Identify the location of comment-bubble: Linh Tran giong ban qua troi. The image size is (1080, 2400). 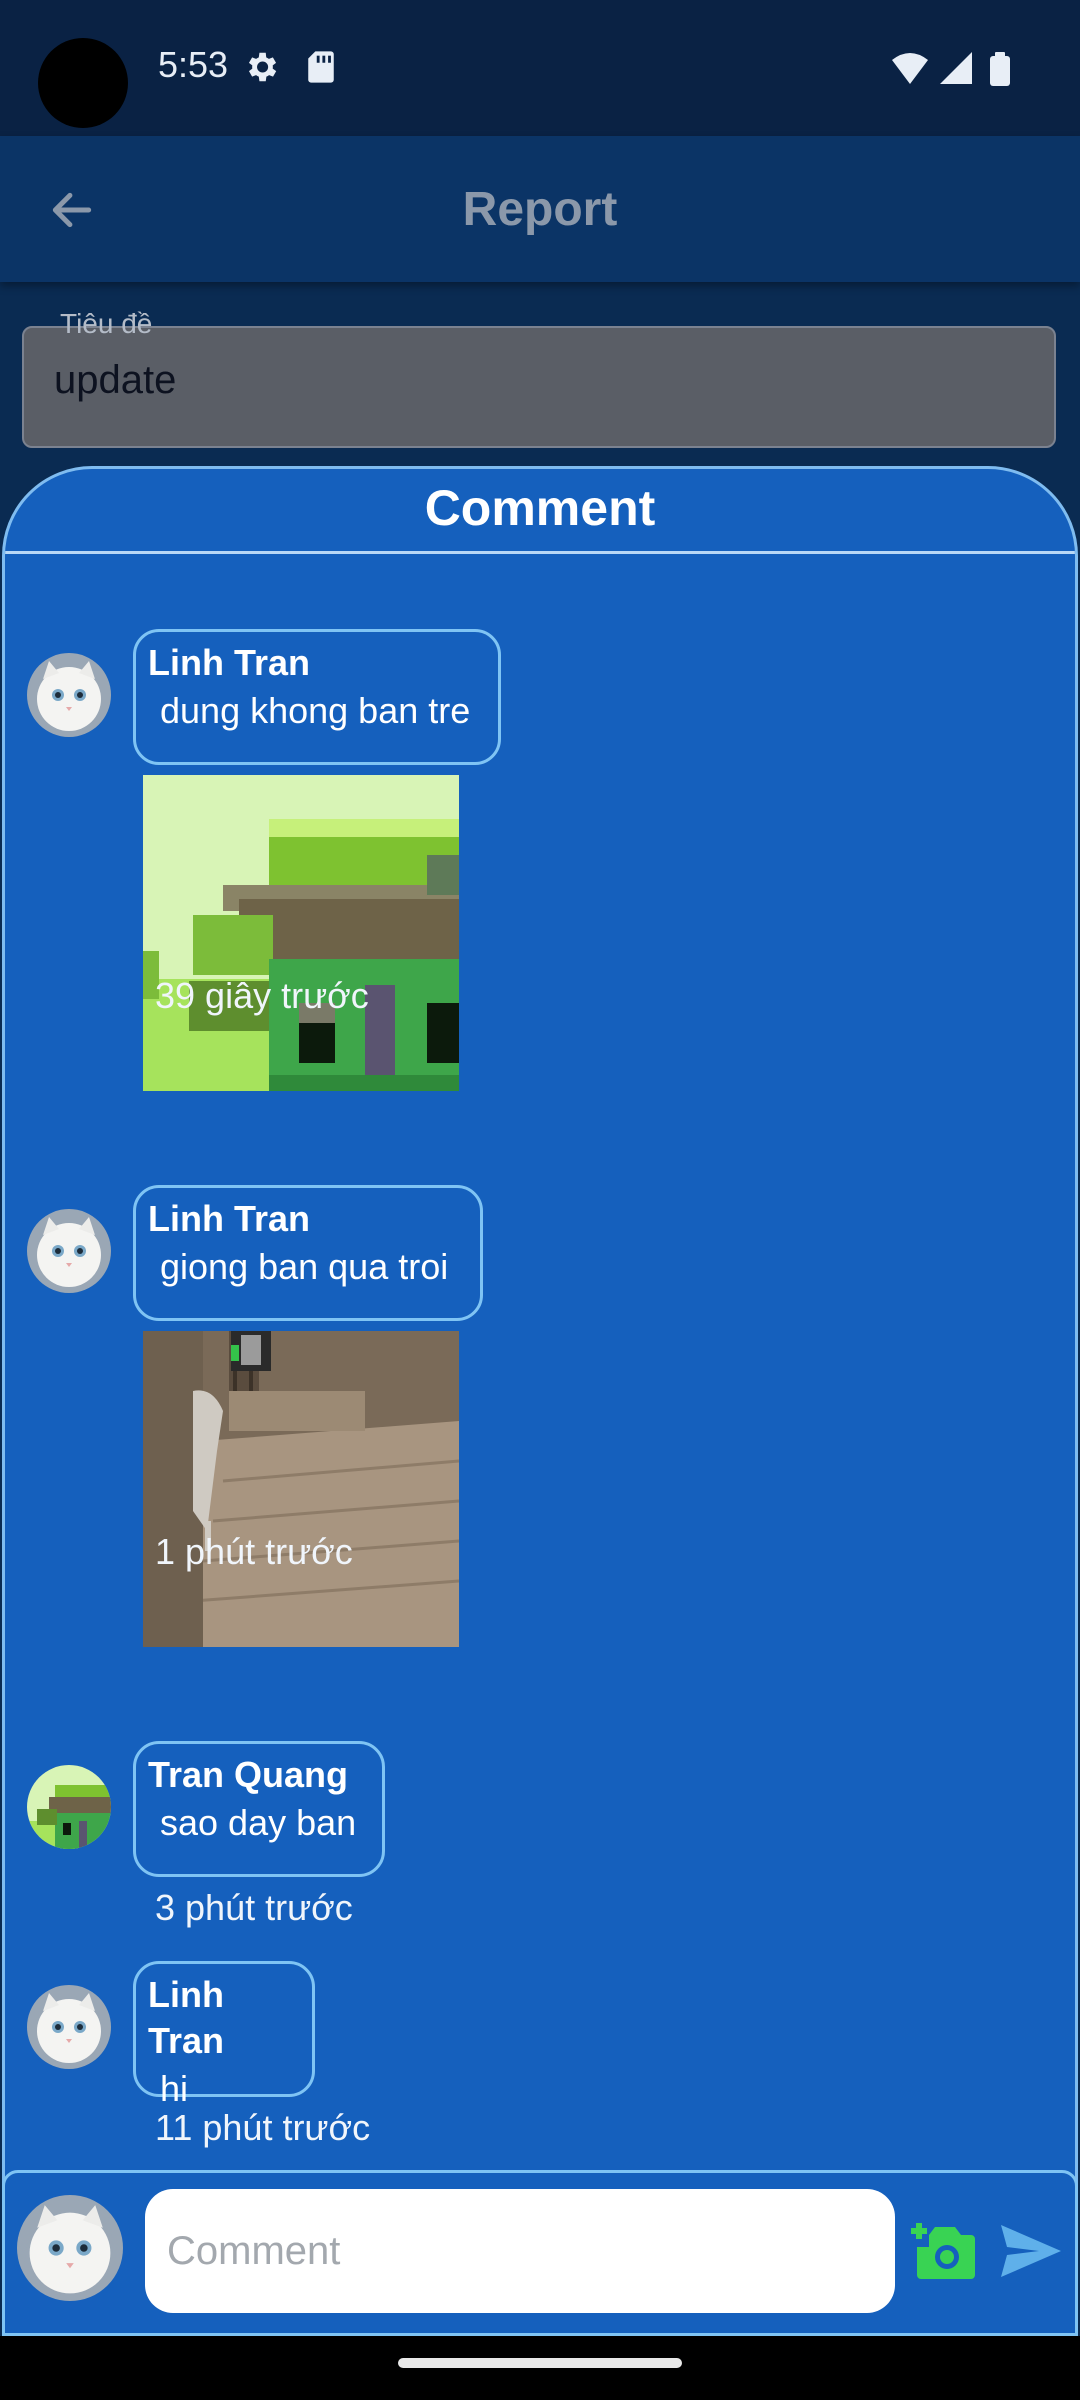
(308, 1253).